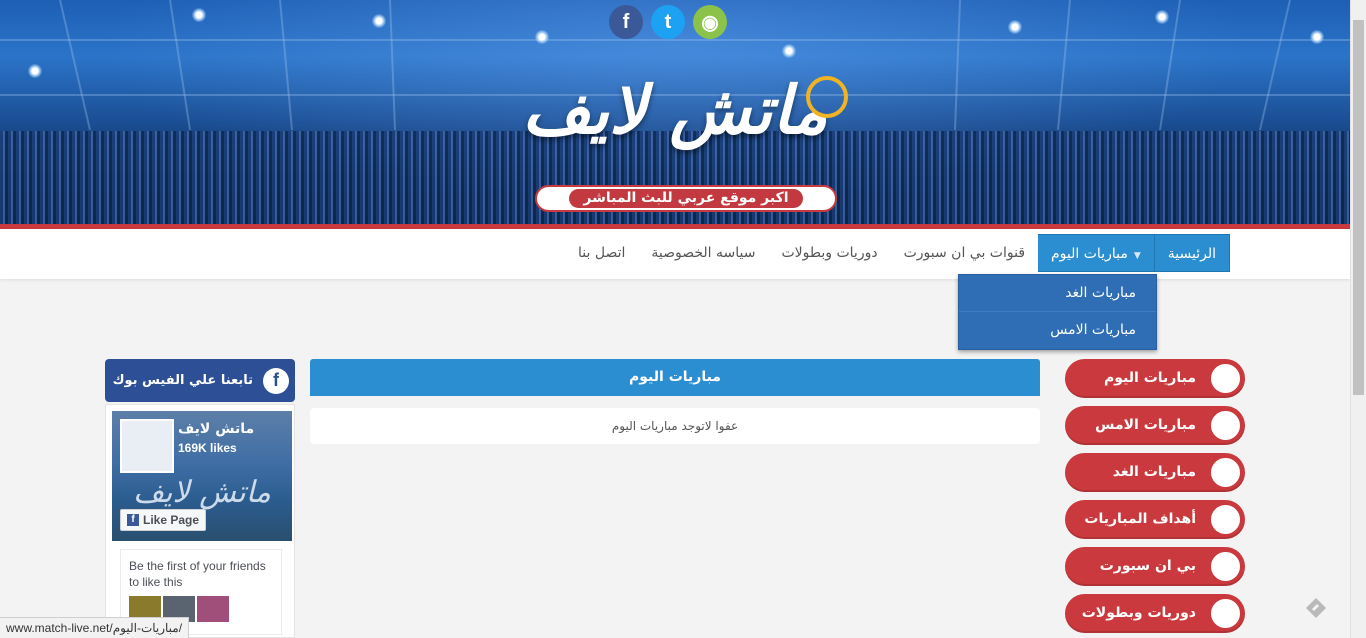  I want to click on facebook-likes-count: 169K likes, so click(207, 448).